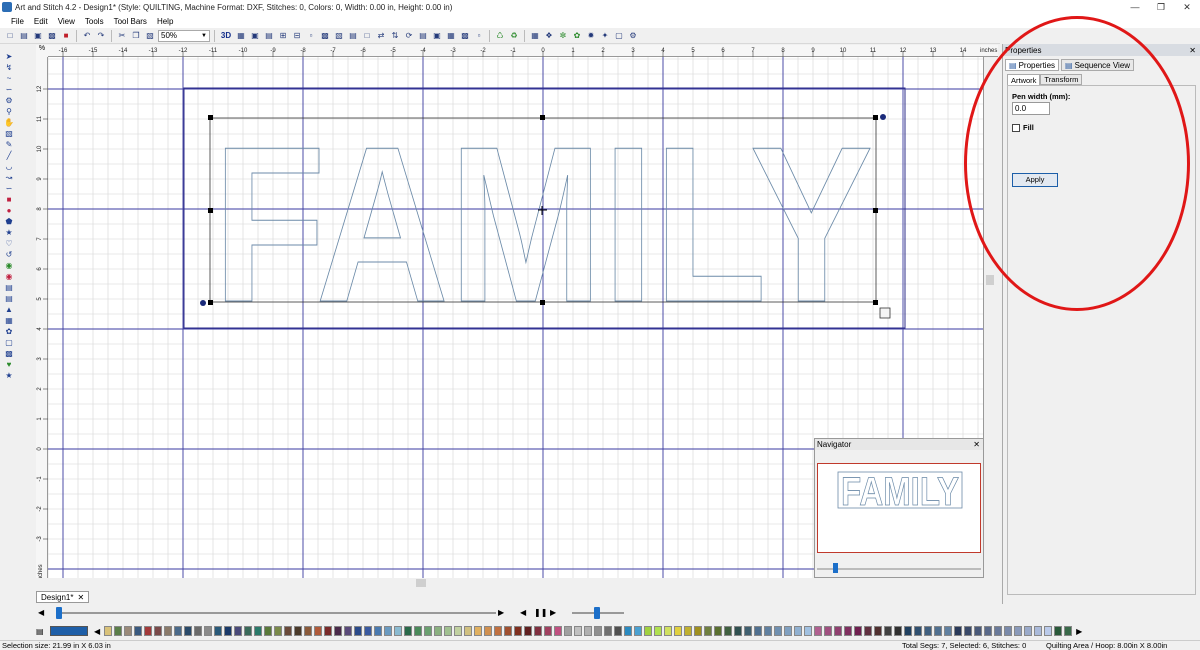 The height and width of the screenshot is (650, 1200). Describe the element at coordinates (9, 365) in the screenshot. I see `heart-fill-icon: ♥` at that location.